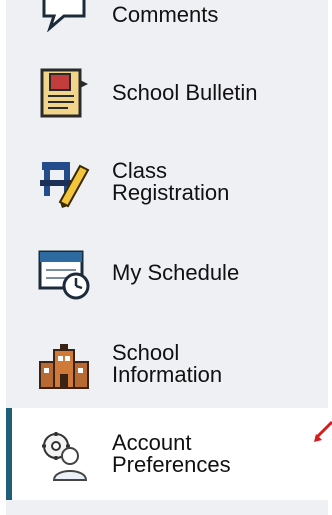  What do you see at coordinates (140, 170) in the screenshot?
I see `label-line: Class` at bounding box center [140, 170].